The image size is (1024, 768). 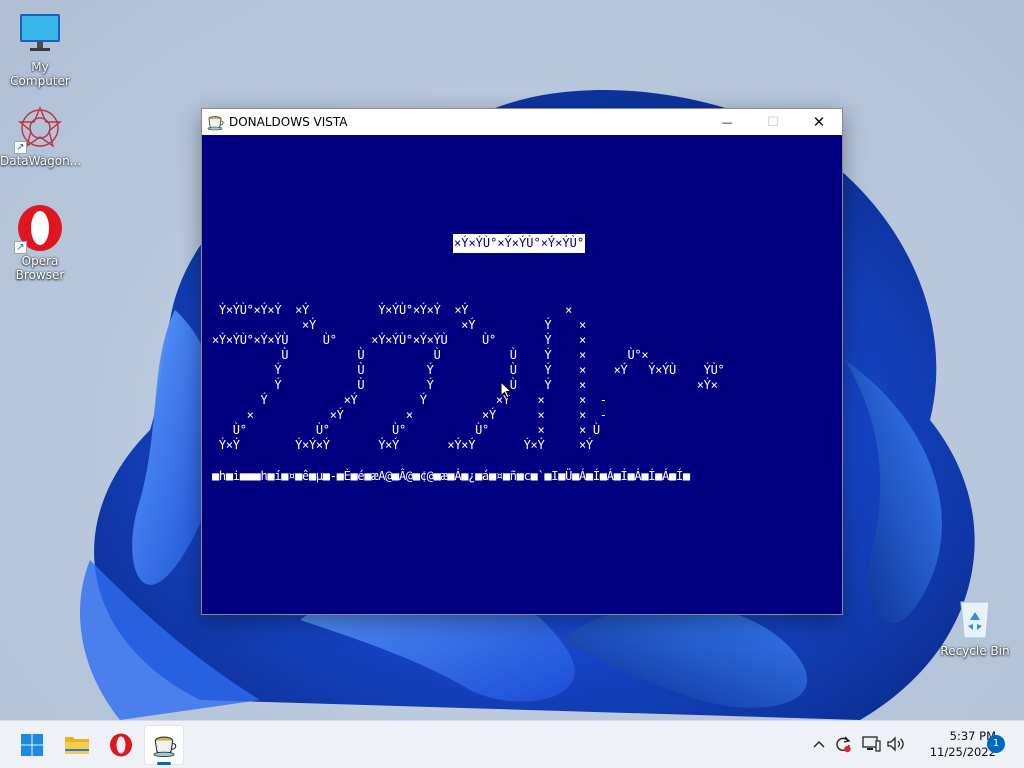 I want to click on tray-network-button, so click(x=871, y=744).